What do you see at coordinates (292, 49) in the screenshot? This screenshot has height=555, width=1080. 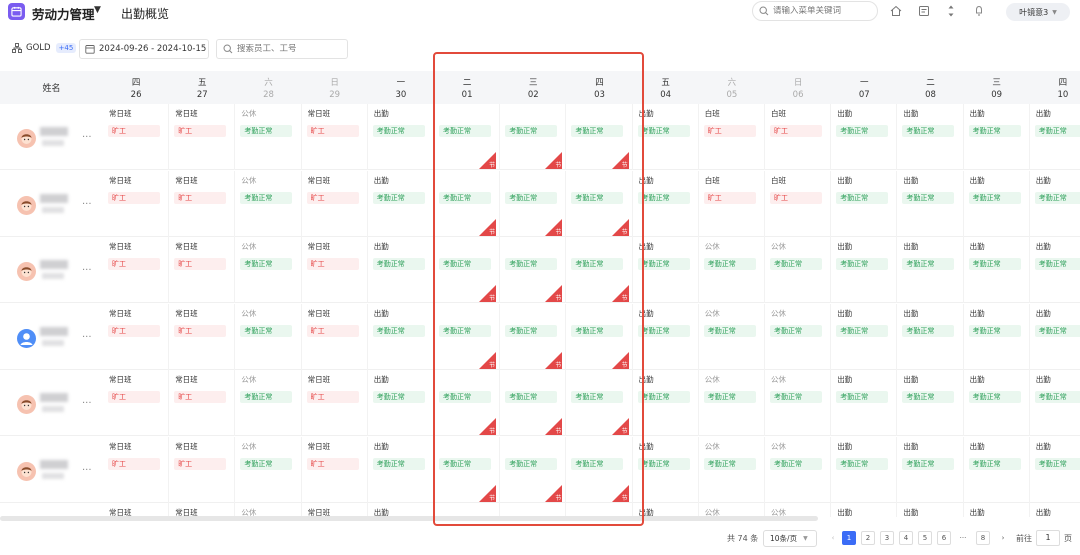 I see `employee-search-input` at bounding box center [292, 49].